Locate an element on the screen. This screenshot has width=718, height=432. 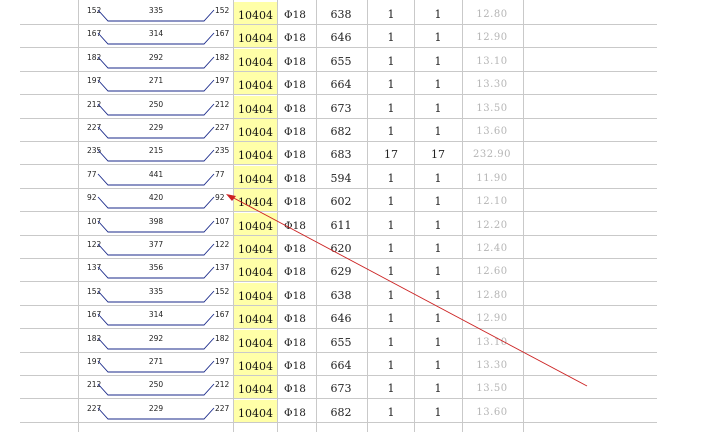
bent-bar-shape-icon: 137 356 137 is located at coordinates (158, 271).